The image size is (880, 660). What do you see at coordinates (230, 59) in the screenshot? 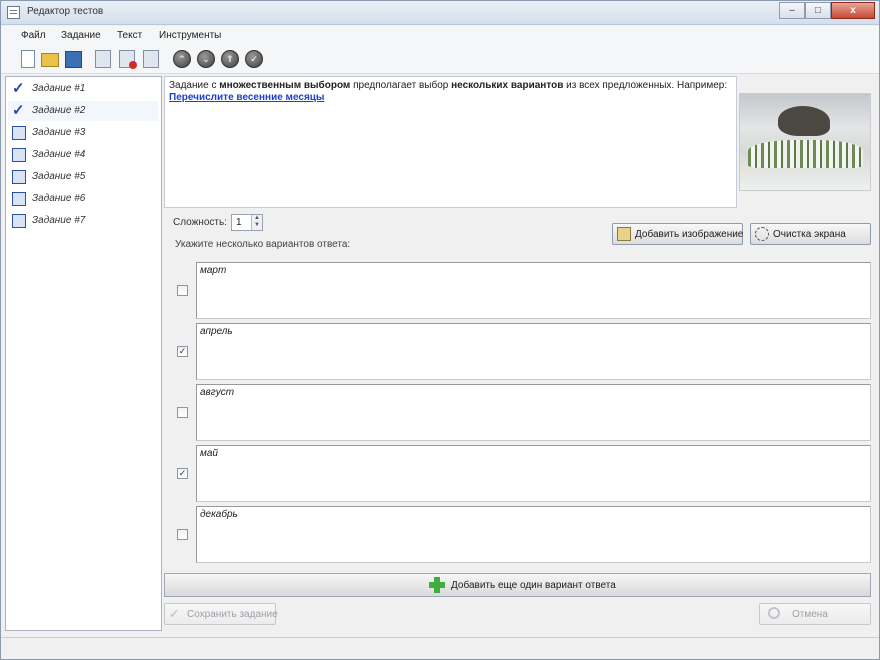
I see `move-top-icon: ⇑` at bounding box center [230, 59].